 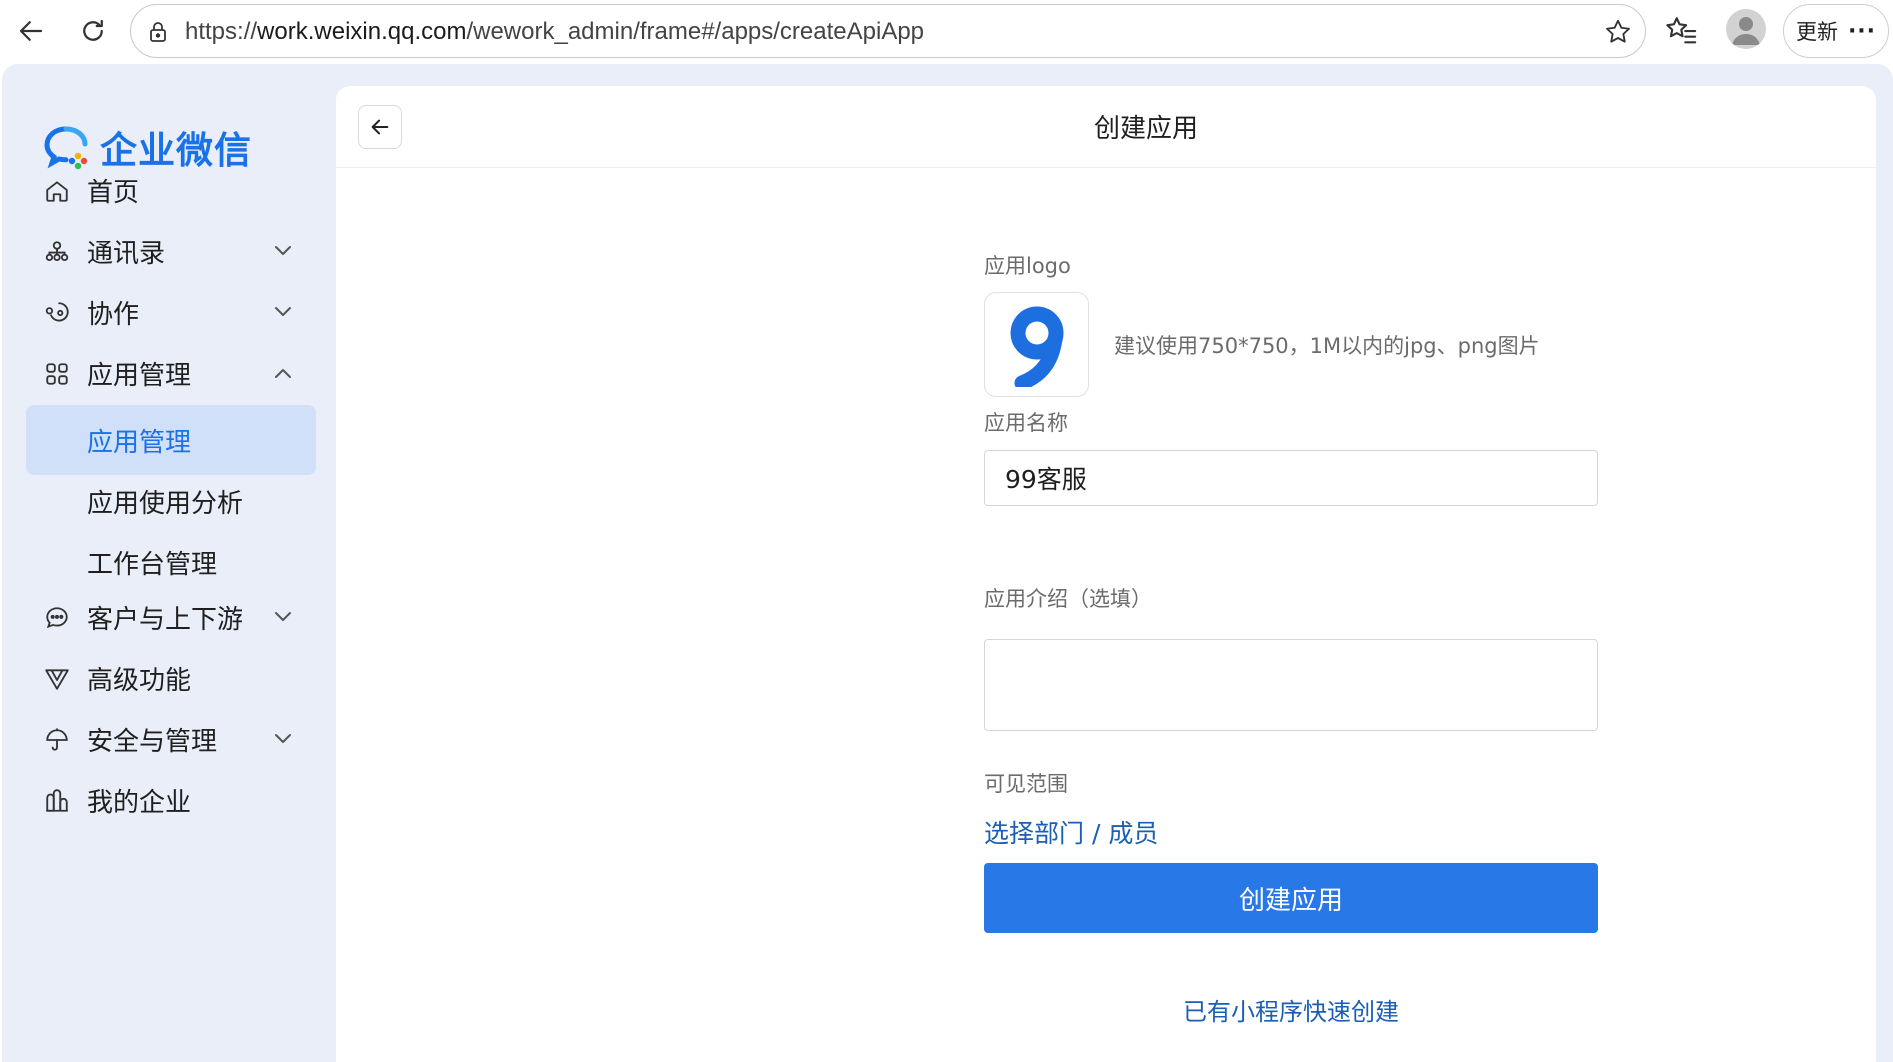 What do you see at coordinates (57, 800) in the screenshot?
I see `building-icon` at bounding box center [57, 800].